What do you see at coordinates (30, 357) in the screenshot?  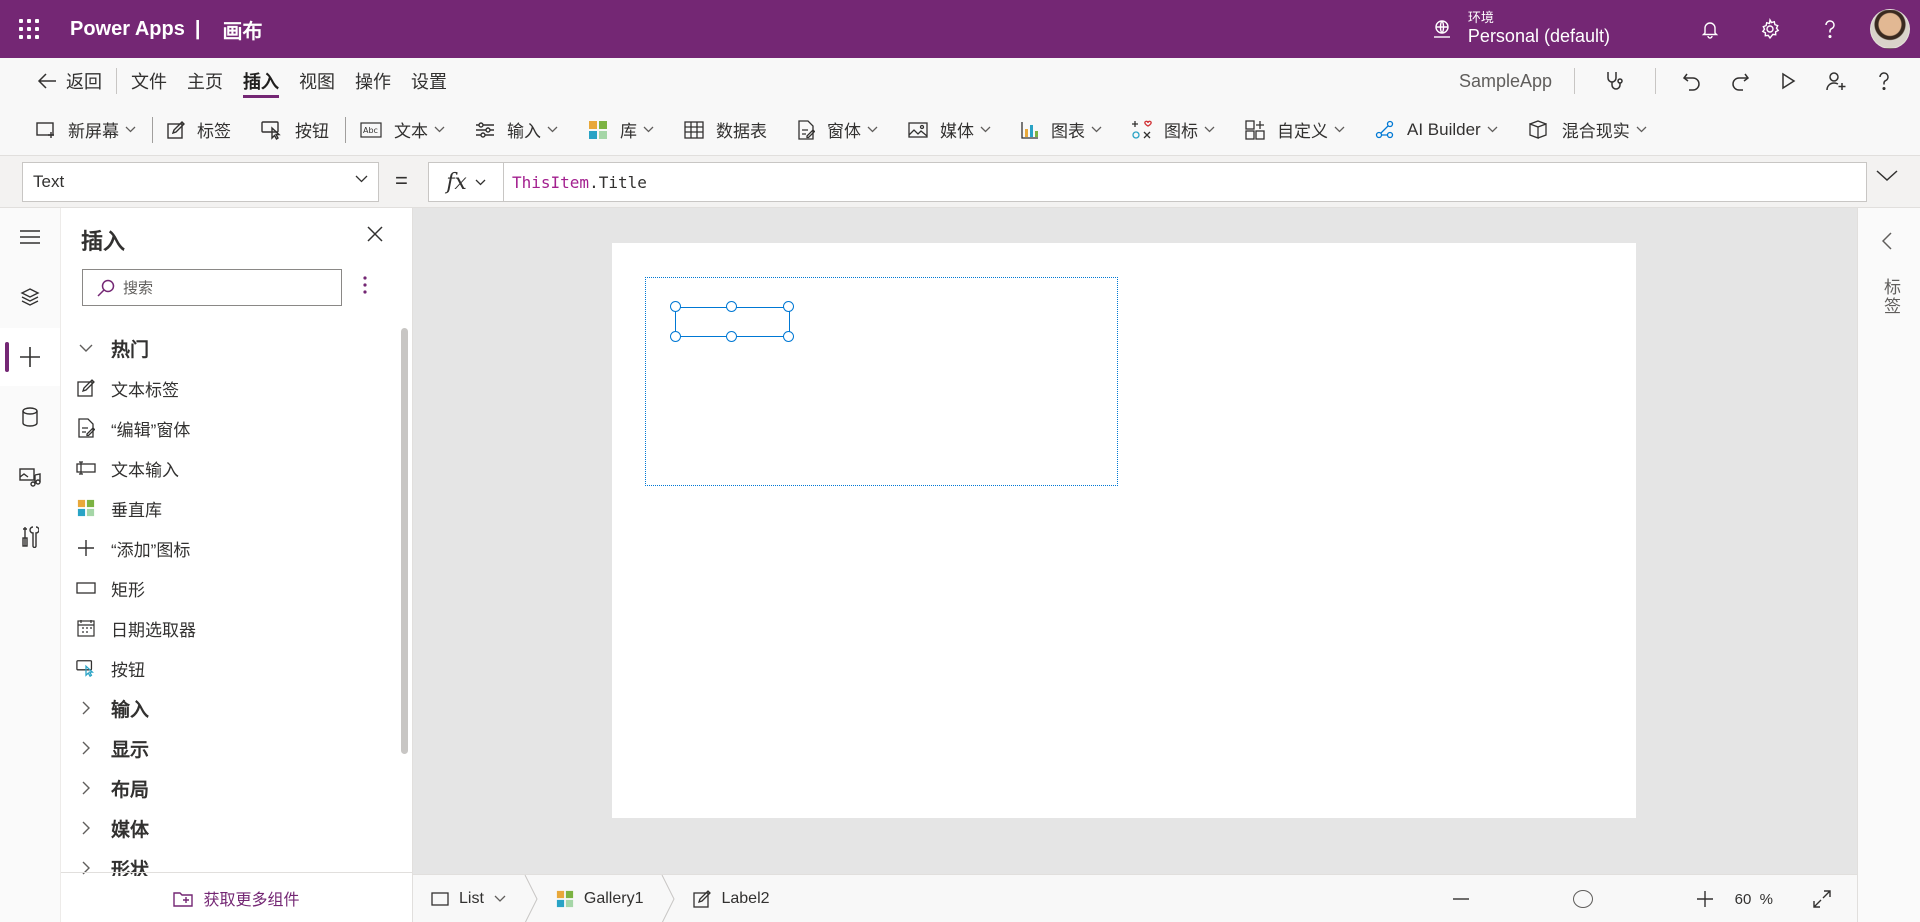 I see `insert-pane-button` at bounding box center [30, 357].